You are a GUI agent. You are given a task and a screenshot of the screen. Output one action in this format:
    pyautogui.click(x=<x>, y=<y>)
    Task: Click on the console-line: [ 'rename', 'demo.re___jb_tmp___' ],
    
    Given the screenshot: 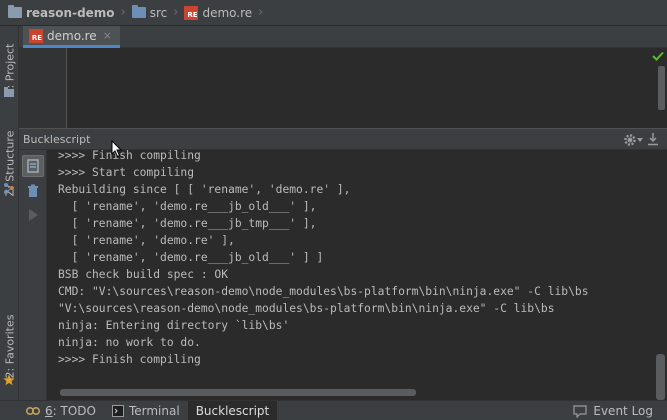 What is the action you would take?
    pyautogui.click(x=187, y=223)
    